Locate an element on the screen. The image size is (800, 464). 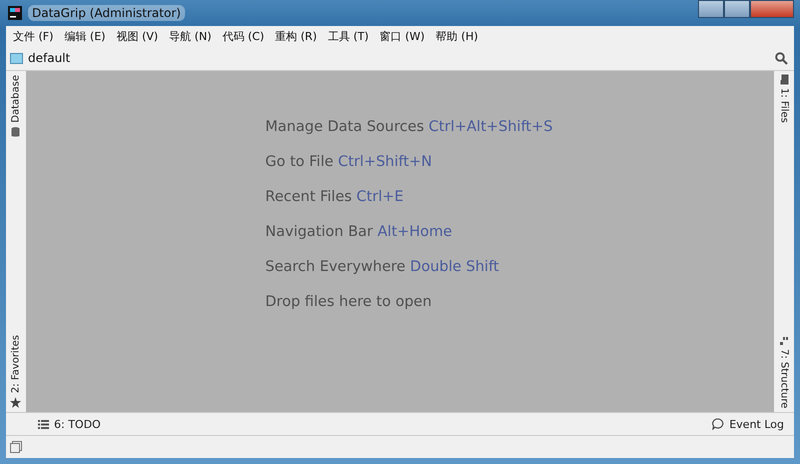
menu-item: 代码 (C) is located at coordinates (243, 36).